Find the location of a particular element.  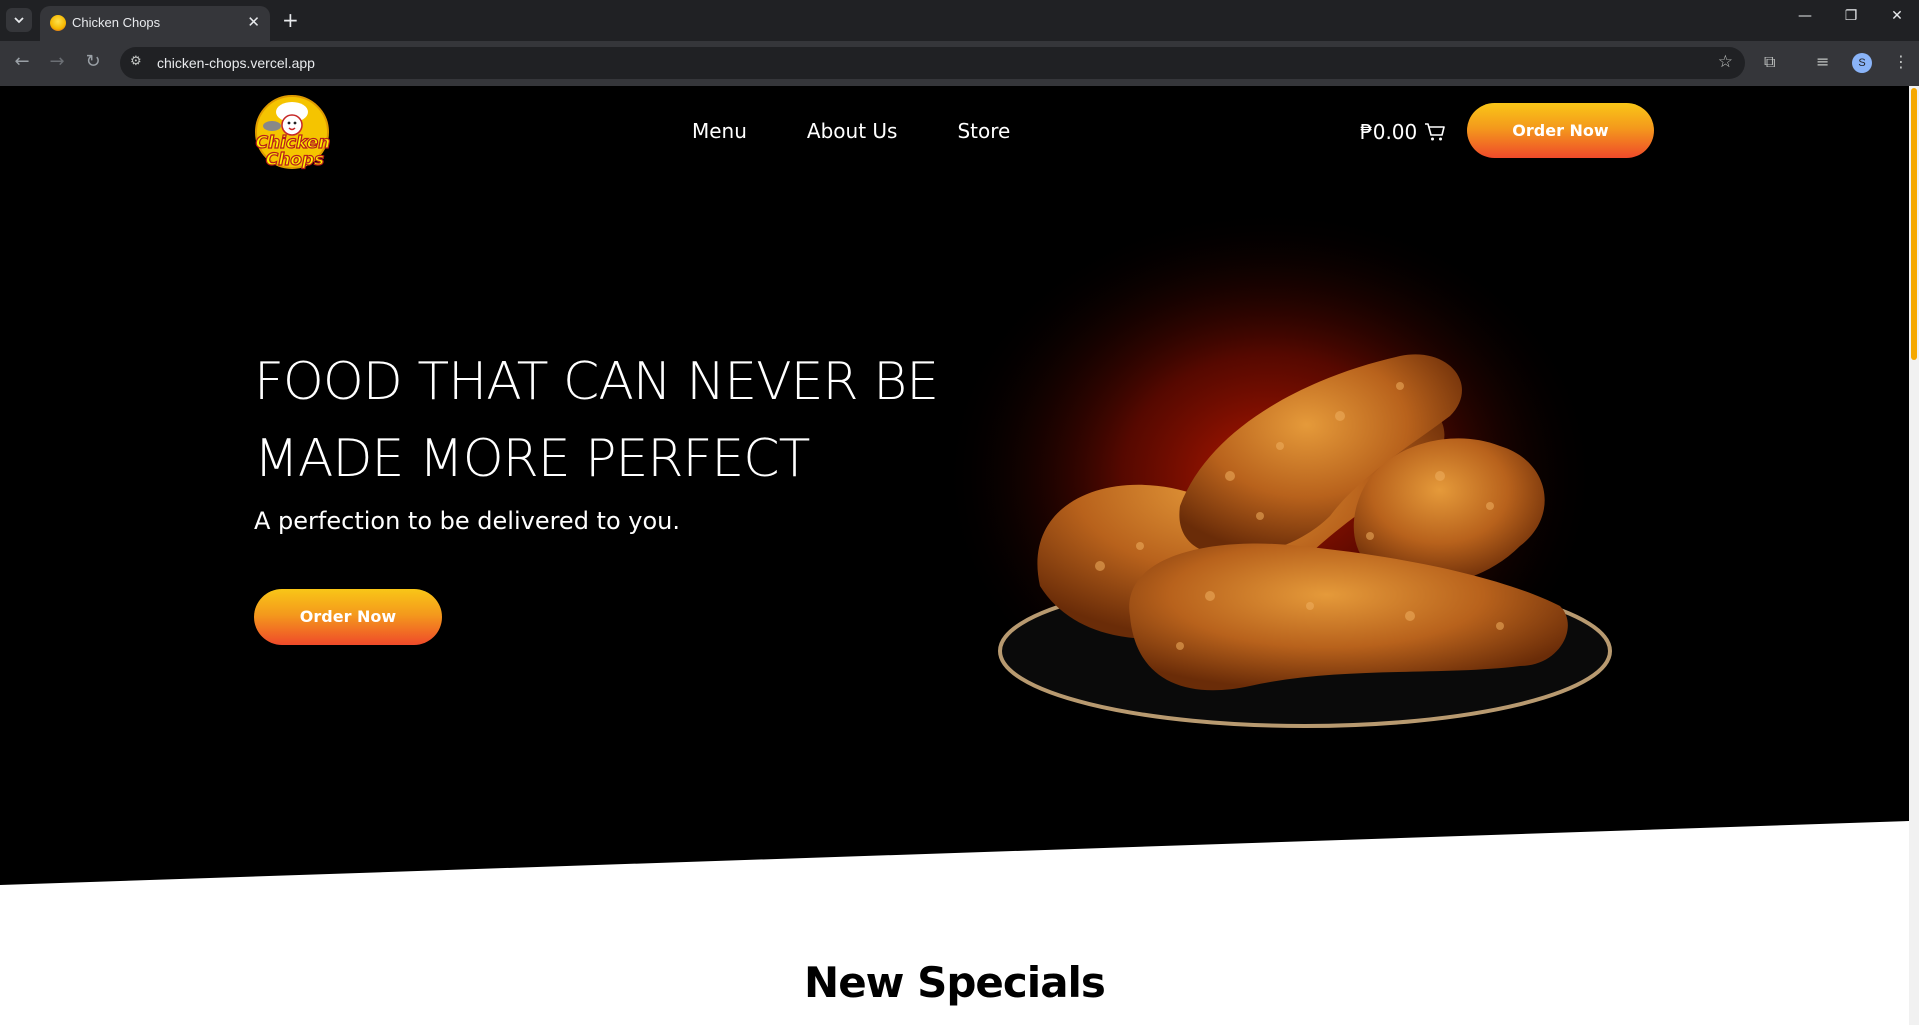

reload-icon: ↻ is located at coordinates (93, 61).